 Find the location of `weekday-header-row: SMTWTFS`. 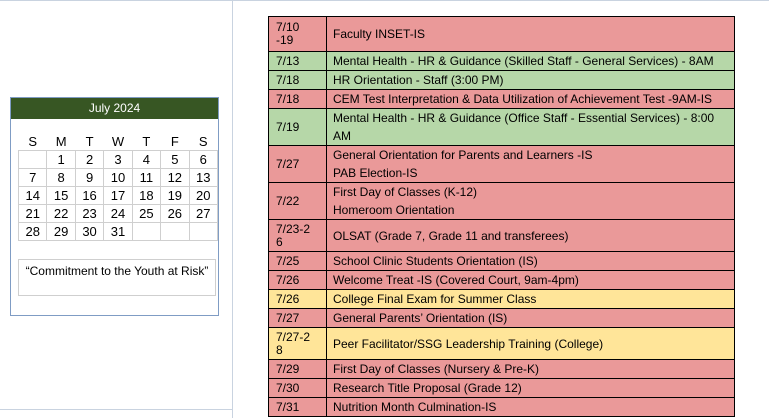

weekday-header-row: SMTWTFS is located at coordinates (118, 142).